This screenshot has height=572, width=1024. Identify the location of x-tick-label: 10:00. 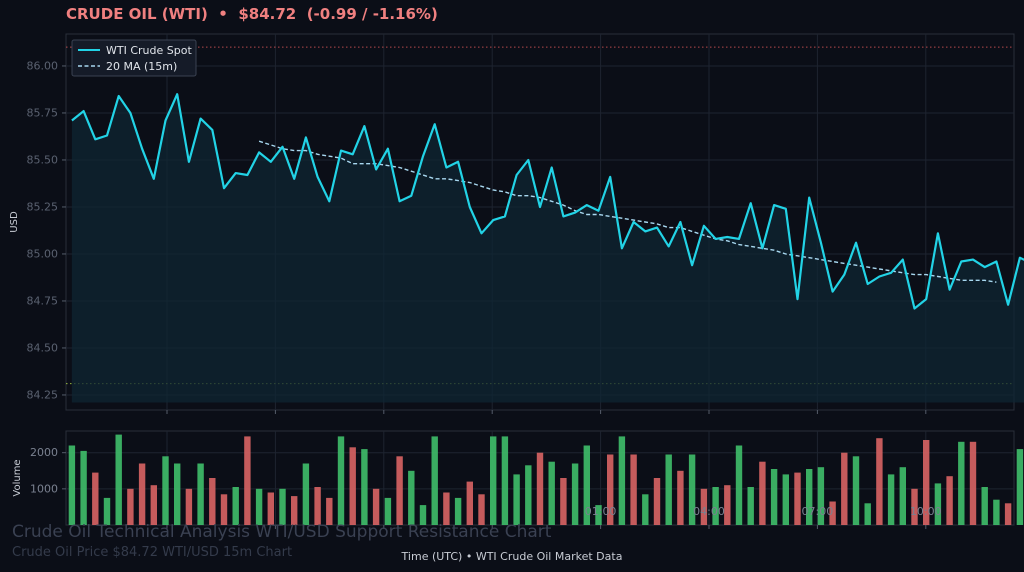
(926, 511).